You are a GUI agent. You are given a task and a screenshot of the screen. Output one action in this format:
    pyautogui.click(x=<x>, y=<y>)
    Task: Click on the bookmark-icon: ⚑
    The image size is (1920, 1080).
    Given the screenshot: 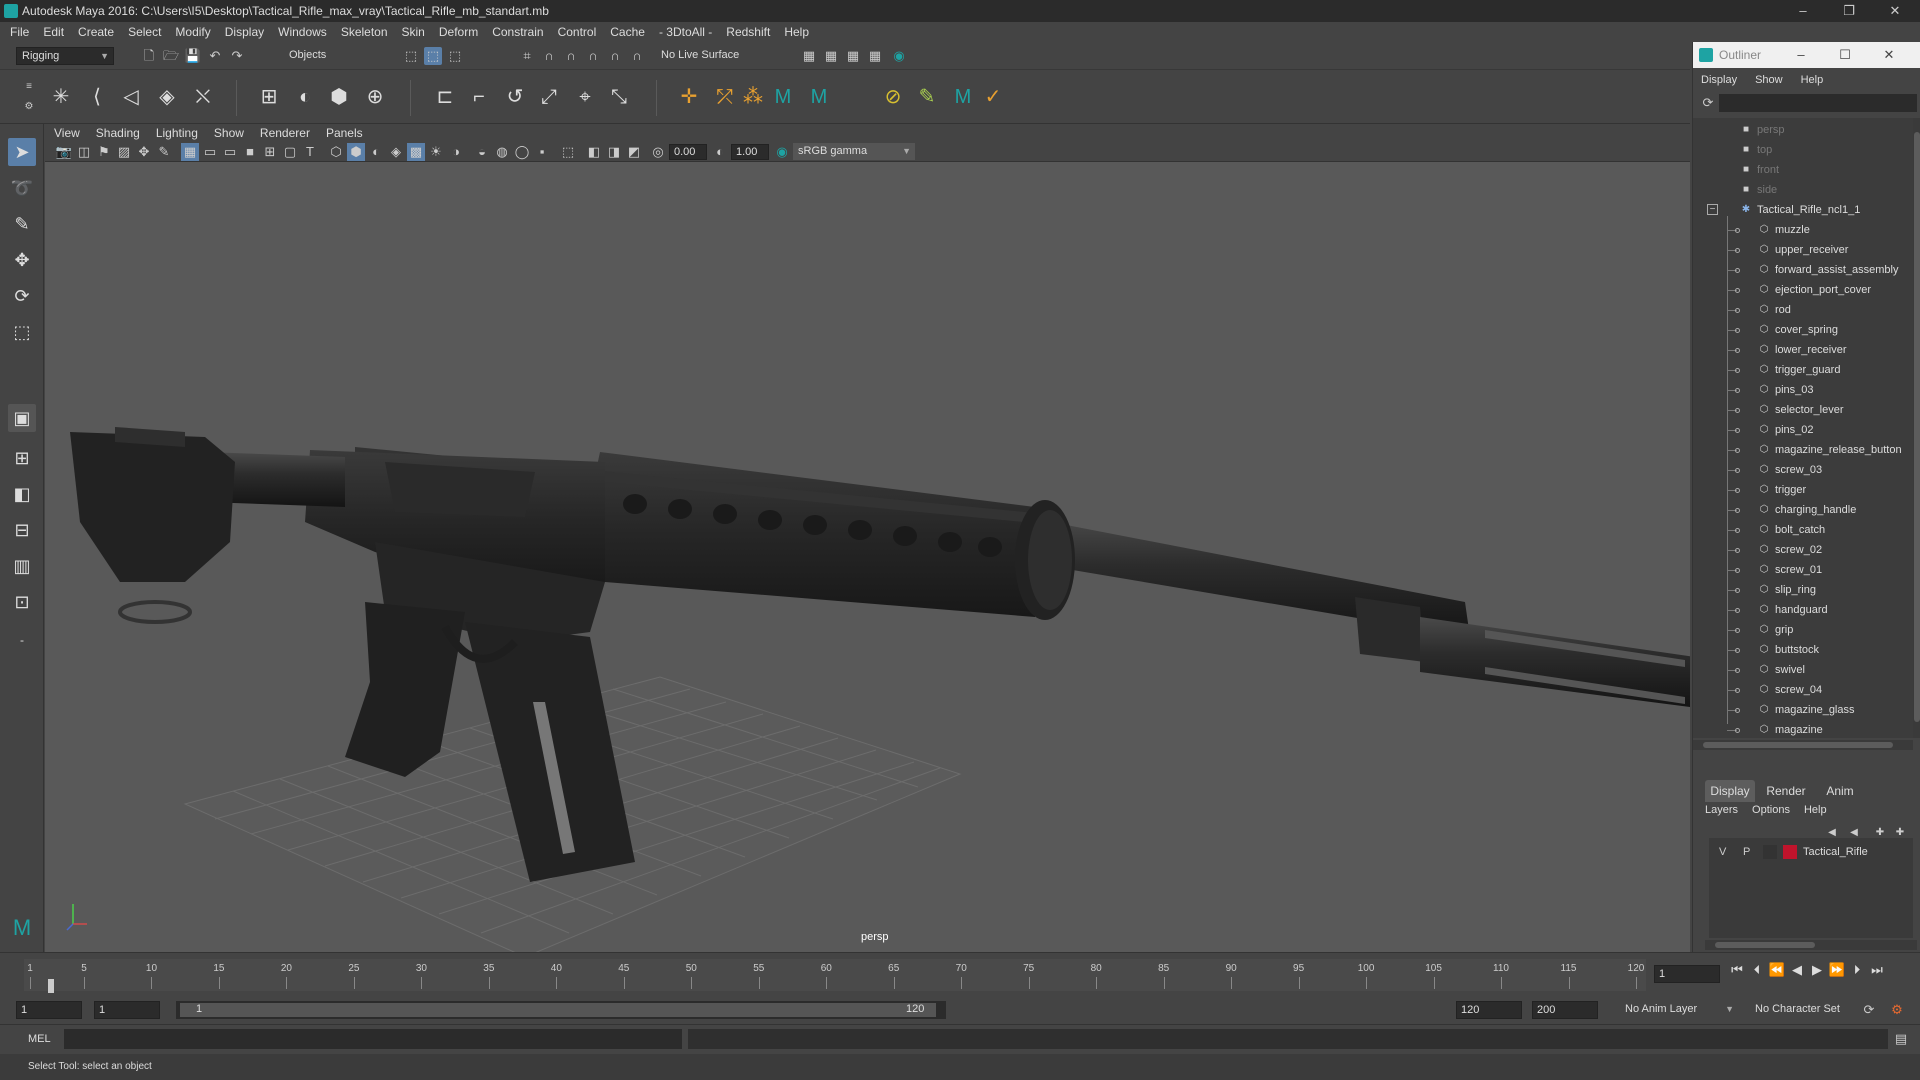 What is the action you would take?
    pyautogui.click(x=104, y=152)
    